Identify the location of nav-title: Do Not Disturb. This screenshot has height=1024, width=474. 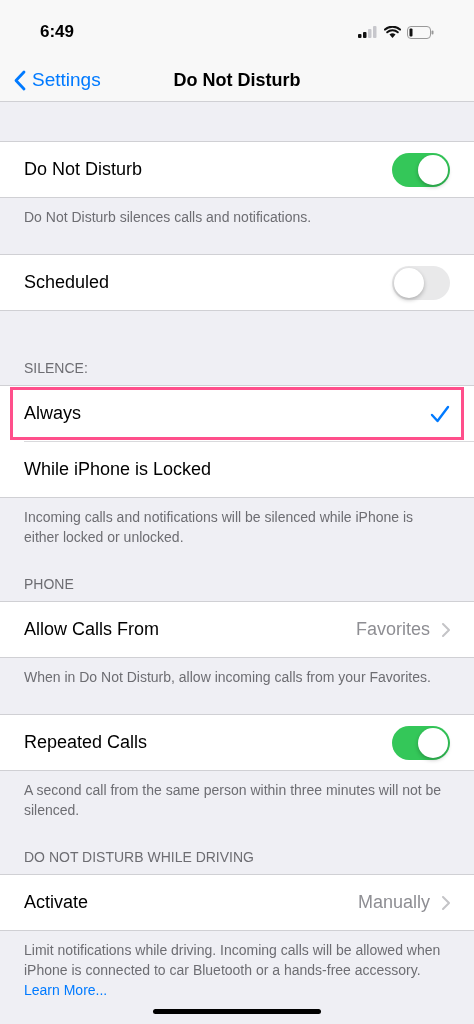
(237, 80).